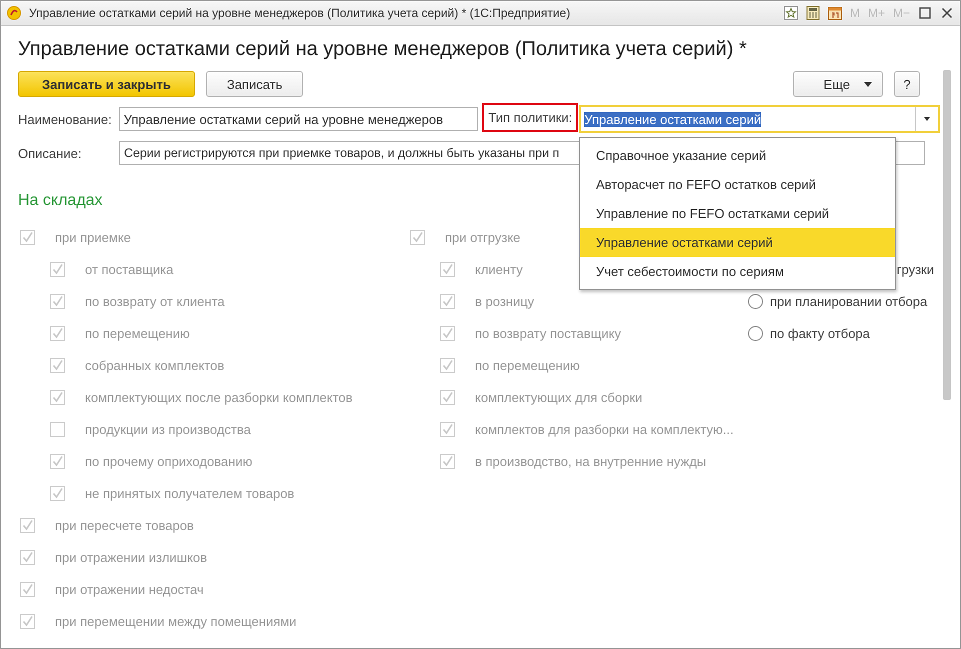 The width and height of the screenshot is (961, 649). I want to click on form-title: Управление остатками серий на уровне менеджеров (Политика учета серий) *, so click(383, 50).